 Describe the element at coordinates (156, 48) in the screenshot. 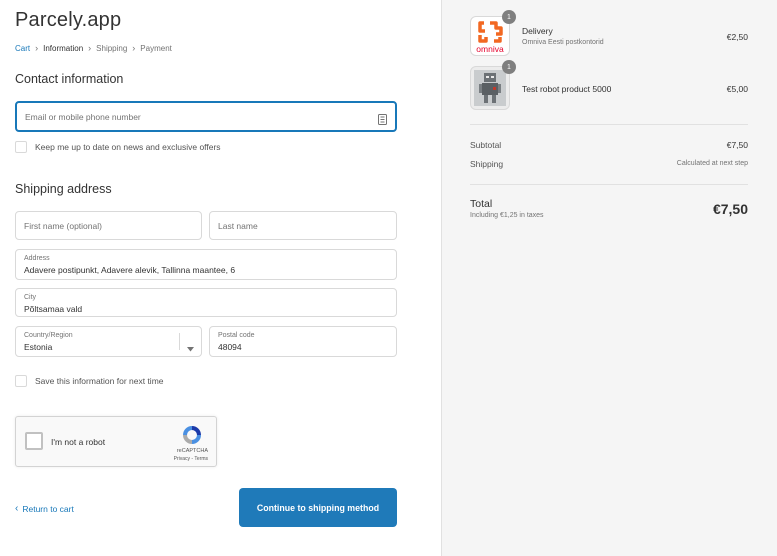

I see `breadcrumb-payment: Payment` at that location.